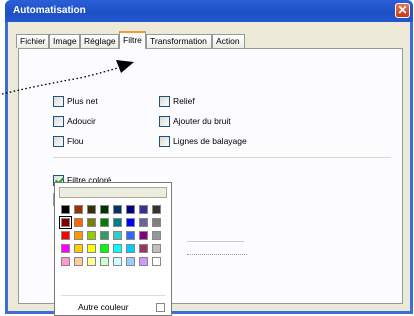 Image resolution: width=414 pixels, height=316 pixels. What do you see at coordinates (210, 141) in the screenshot?
I see `lignes-de-balayage-label: Lignes de balayage` at bounding box center [210, 141].